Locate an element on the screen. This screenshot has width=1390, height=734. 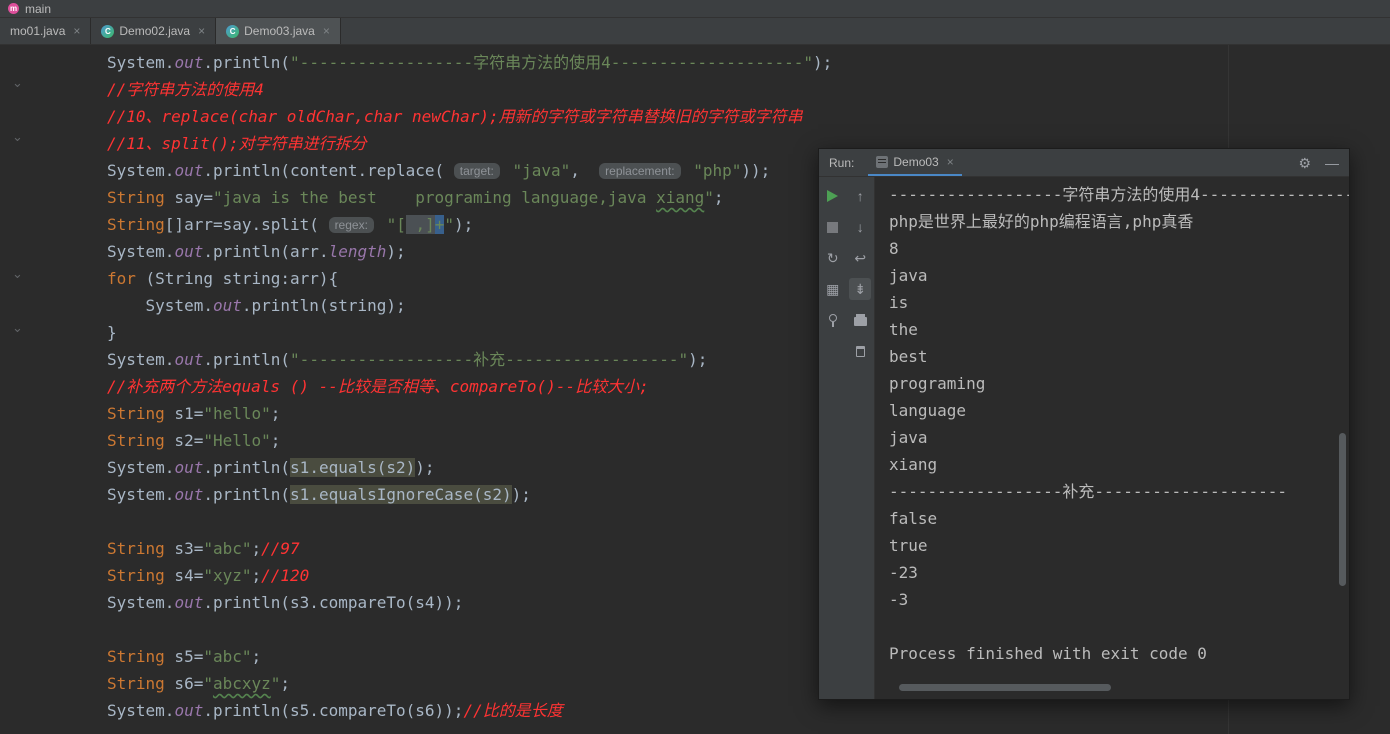
console-line: false is located at coordinates (913, 518).